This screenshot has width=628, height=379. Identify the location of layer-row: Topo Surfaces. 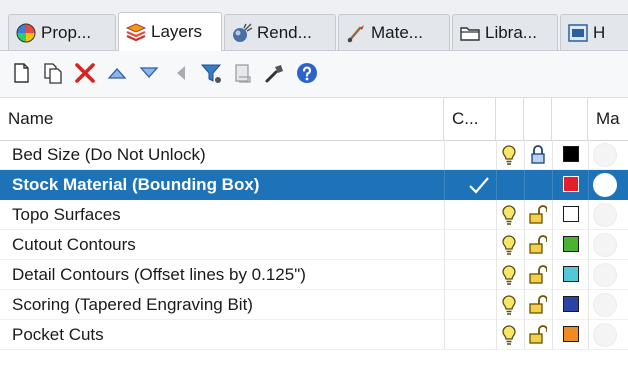
(314, 215).